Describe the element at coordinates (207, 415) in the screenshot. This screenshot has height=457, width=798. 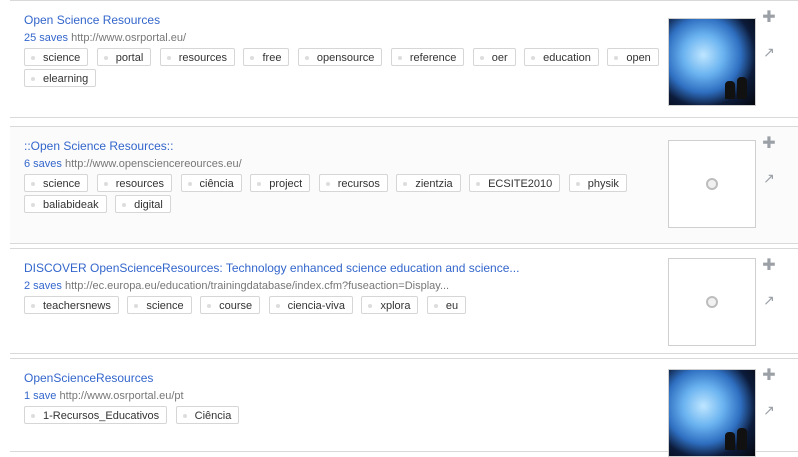
I see `tag: Ciência` at that location.